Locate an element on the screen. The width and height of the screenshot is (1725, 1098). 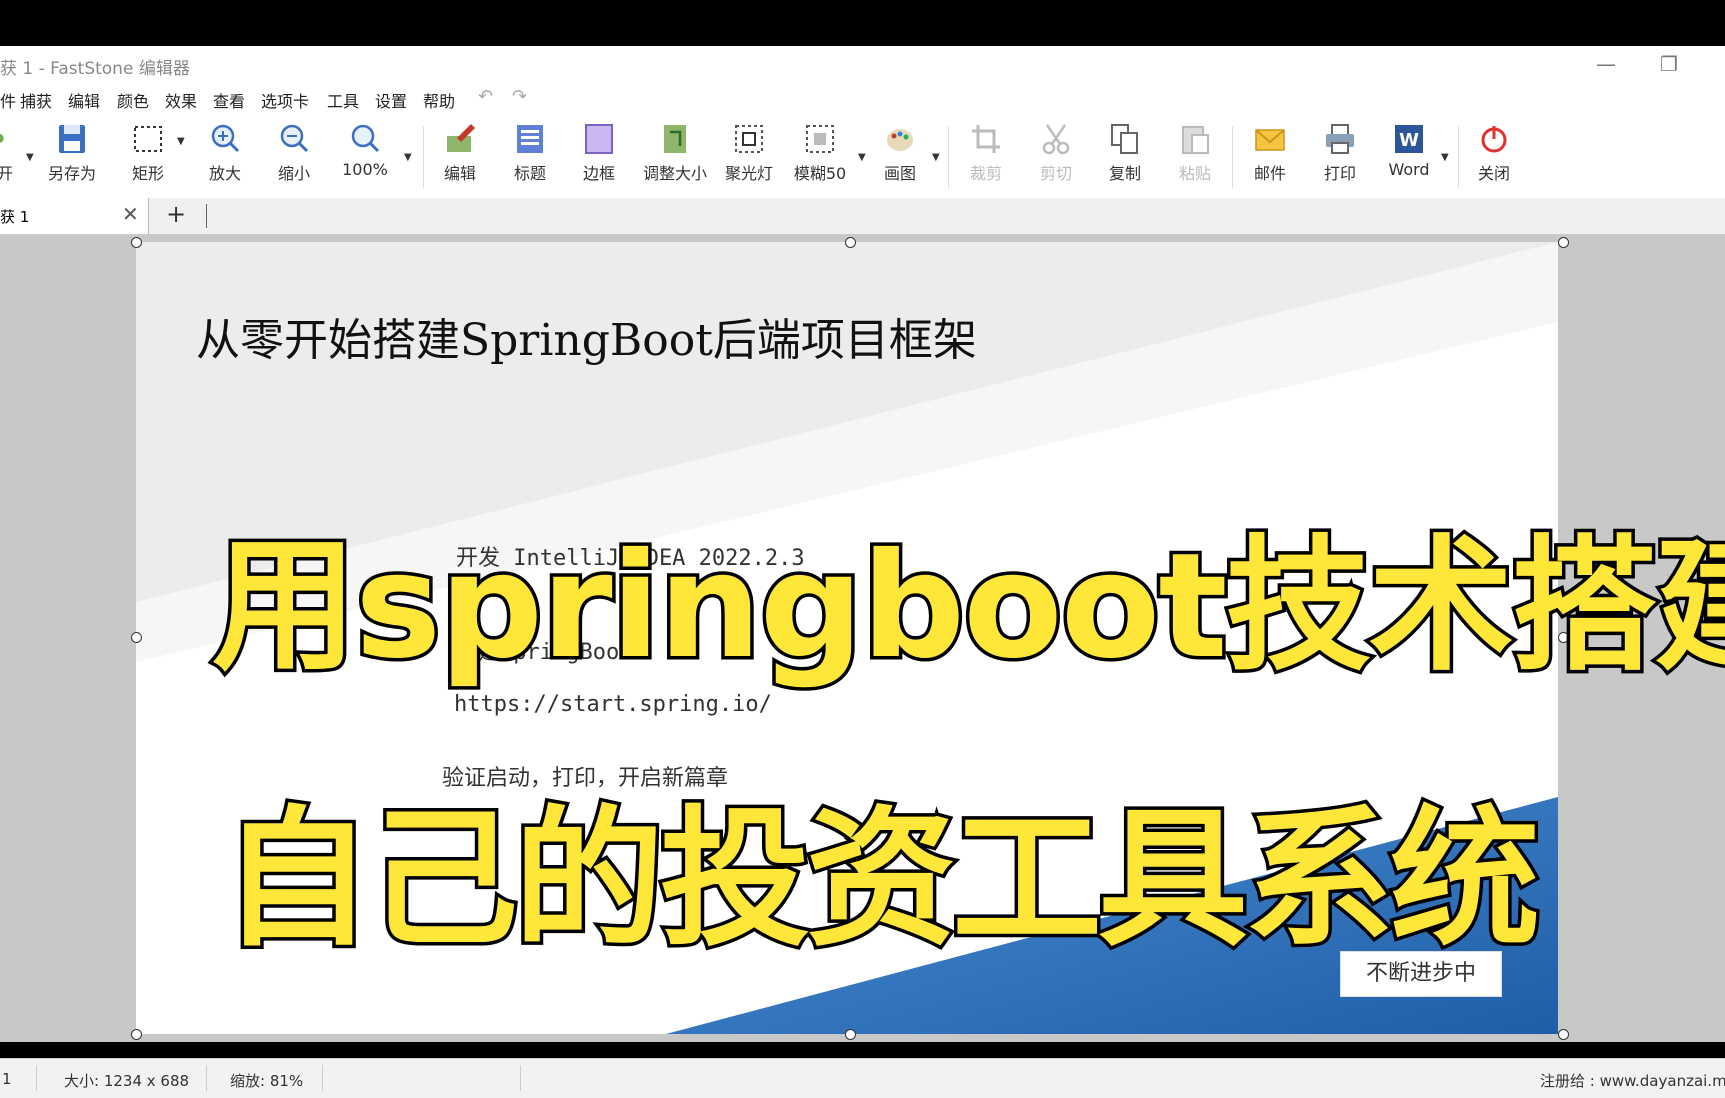
resize-button: 调整大小 is located at coordinates (675, 153).